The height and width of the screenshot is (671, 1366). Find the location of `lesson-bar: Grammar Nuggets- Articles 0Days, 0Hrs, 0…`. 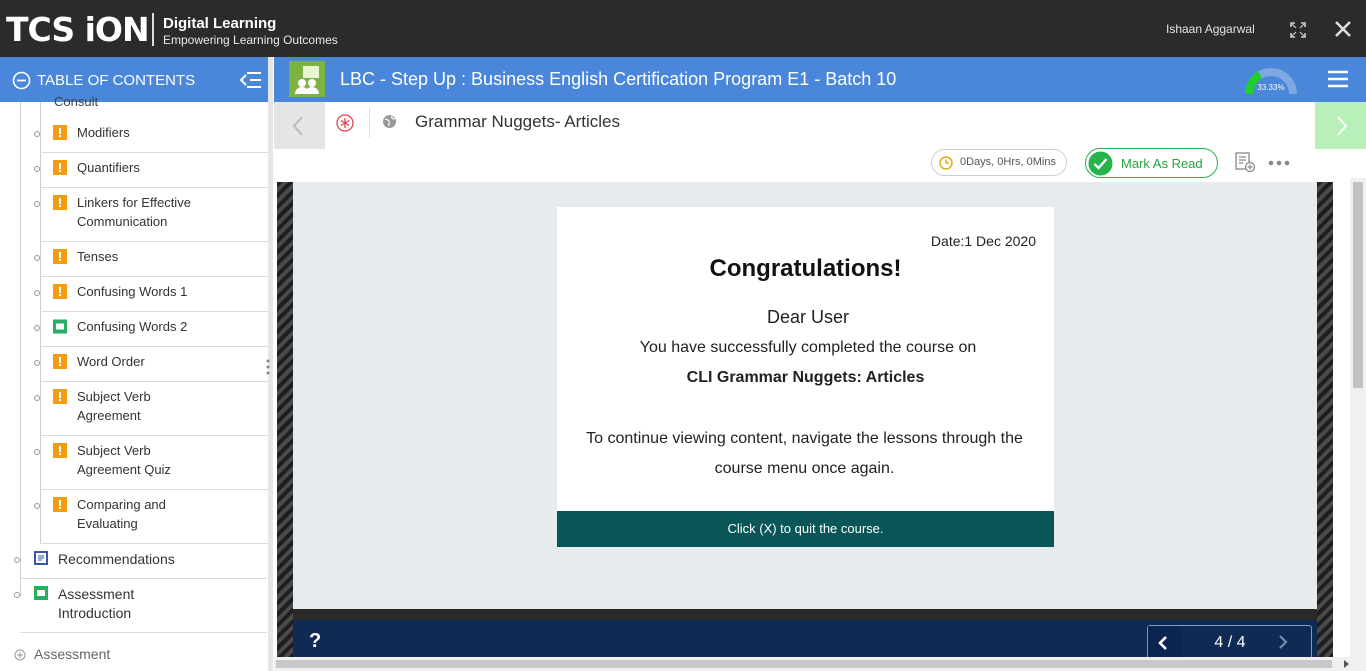

lesson-bar: Grammar Nuggets- Articles 0Days, 0Hrs, 0… is located at coordinates (820, 140).